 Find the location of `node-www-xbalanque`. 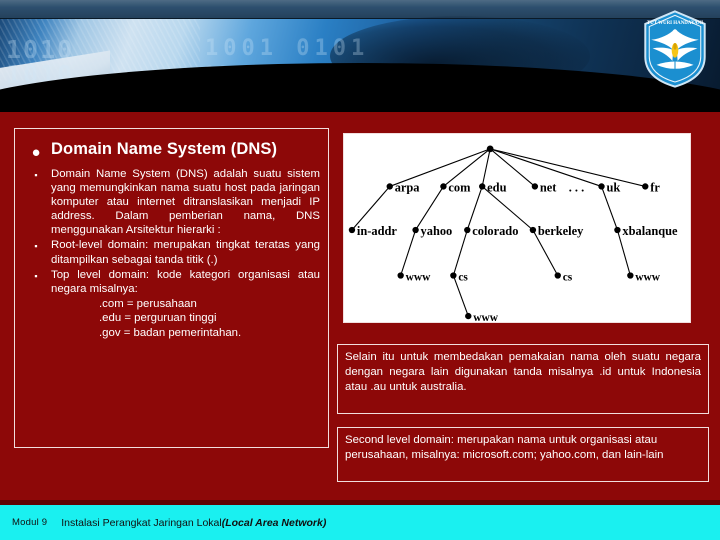

node-www-xbalanque is located at coordinates (630, 275).